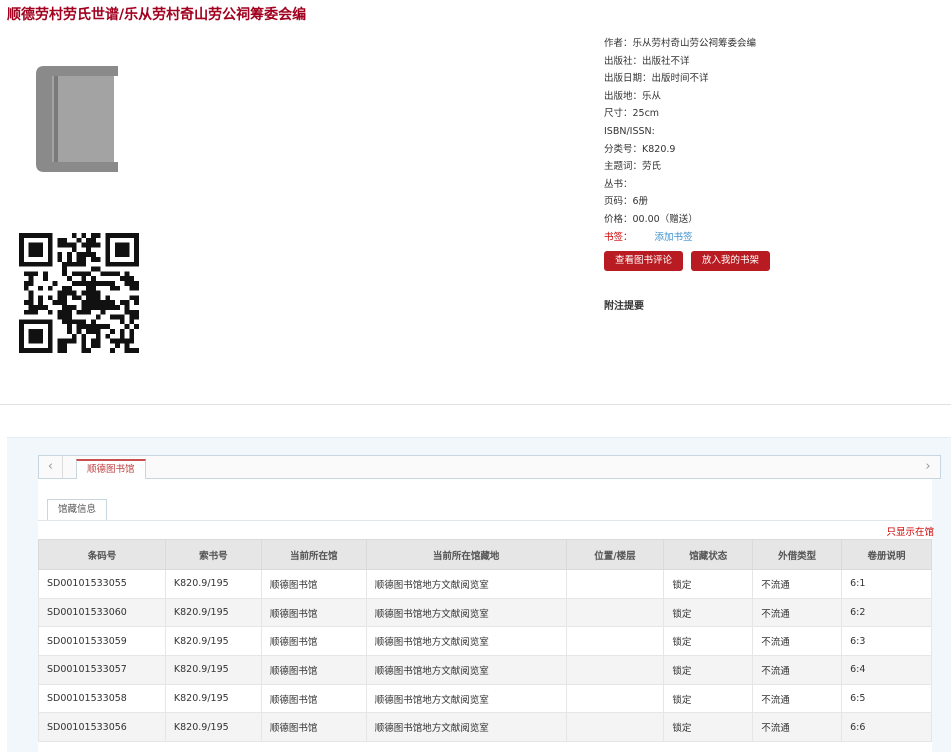 This screenshot has width=951, height=752. What do you see at coordinates (626, 202) in the screenshot?
I see `meta-pages: 页码：6册` at bounding box center [626, 202].